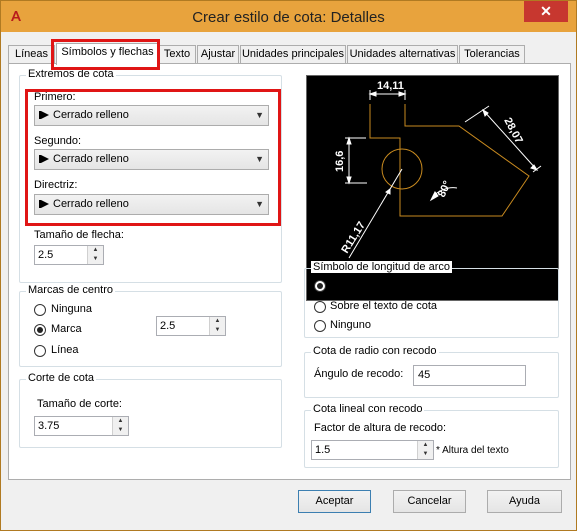  Describe the element at coordinates (177, 54) in the screenshot. I see `tab-texto: Texto` at that location.